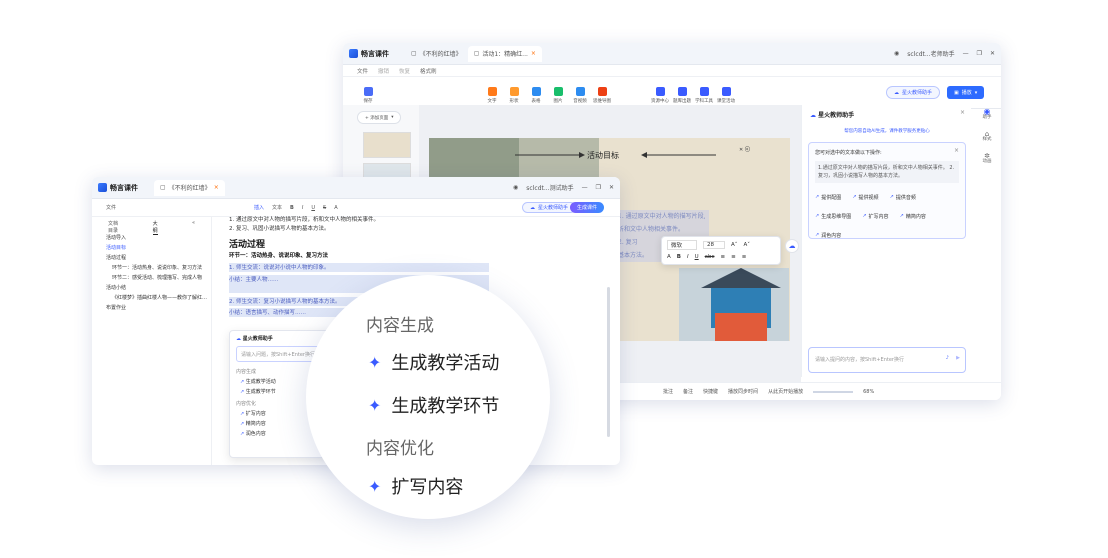  I want to click on close-card-icon: ×, so click(956, 150).